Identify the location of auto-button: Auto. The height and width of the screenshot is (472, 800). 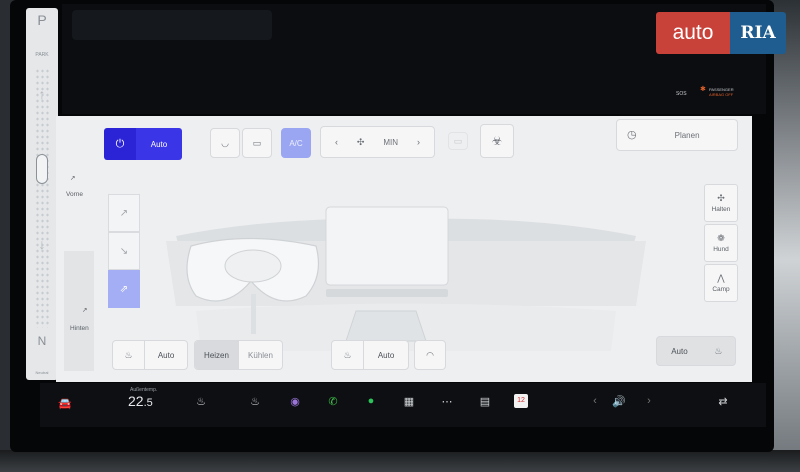
(159, 144).